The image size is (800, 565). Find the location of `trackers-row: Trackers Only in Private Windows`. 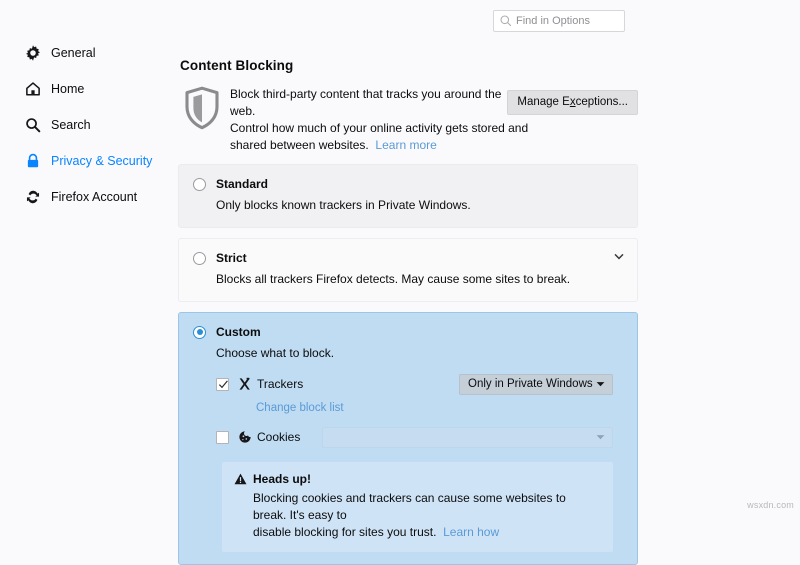

trackers-row: Trackers Only in Private Windows is located at coordinates (419, 384).